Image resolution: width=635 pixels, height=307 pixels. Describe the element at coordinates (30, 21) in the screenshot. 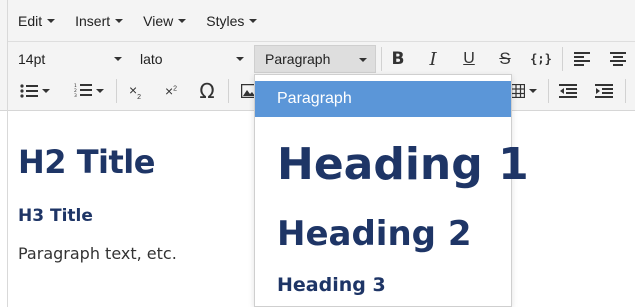

I see `menu-edit-label: Edit` at that location.